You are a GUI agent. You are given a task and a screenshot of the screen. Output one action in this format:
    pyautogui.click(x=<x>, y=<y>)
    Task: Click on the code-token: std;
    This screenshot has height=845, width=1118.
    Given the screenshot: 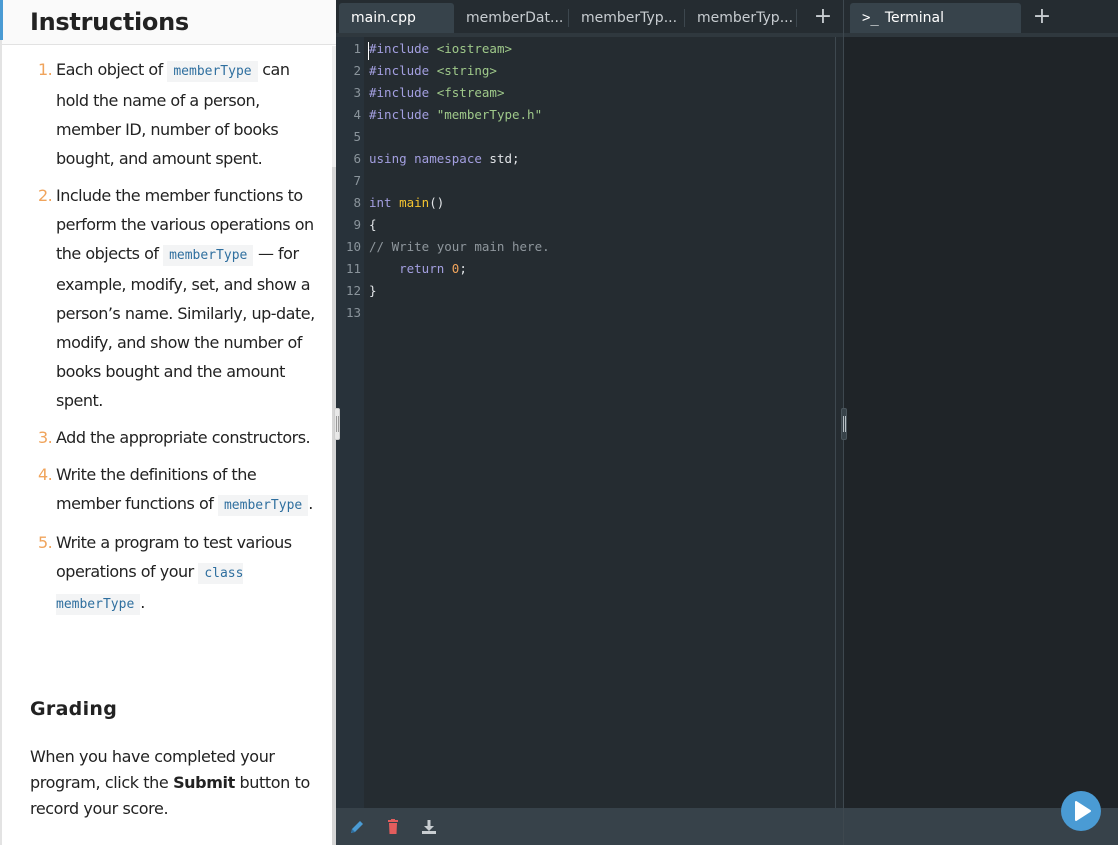 What is the action you would take?
    pyautogui.click(x=504, y=158)
    